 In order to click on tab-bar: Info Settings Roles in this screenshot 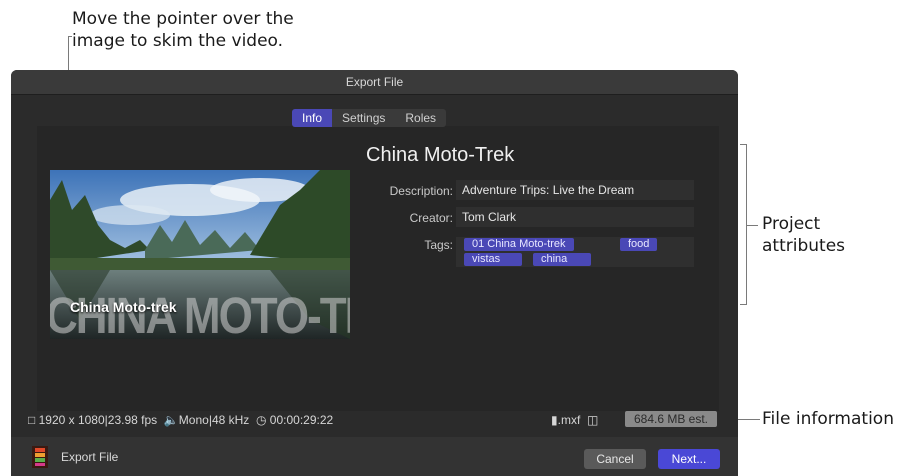, I will do `click(369, 118)`.